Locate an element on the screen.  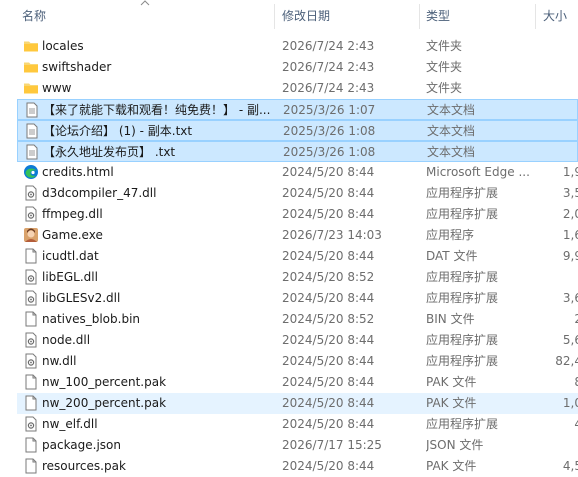
file-name: libGLESv2.dll is located at coordinates (81, 298).